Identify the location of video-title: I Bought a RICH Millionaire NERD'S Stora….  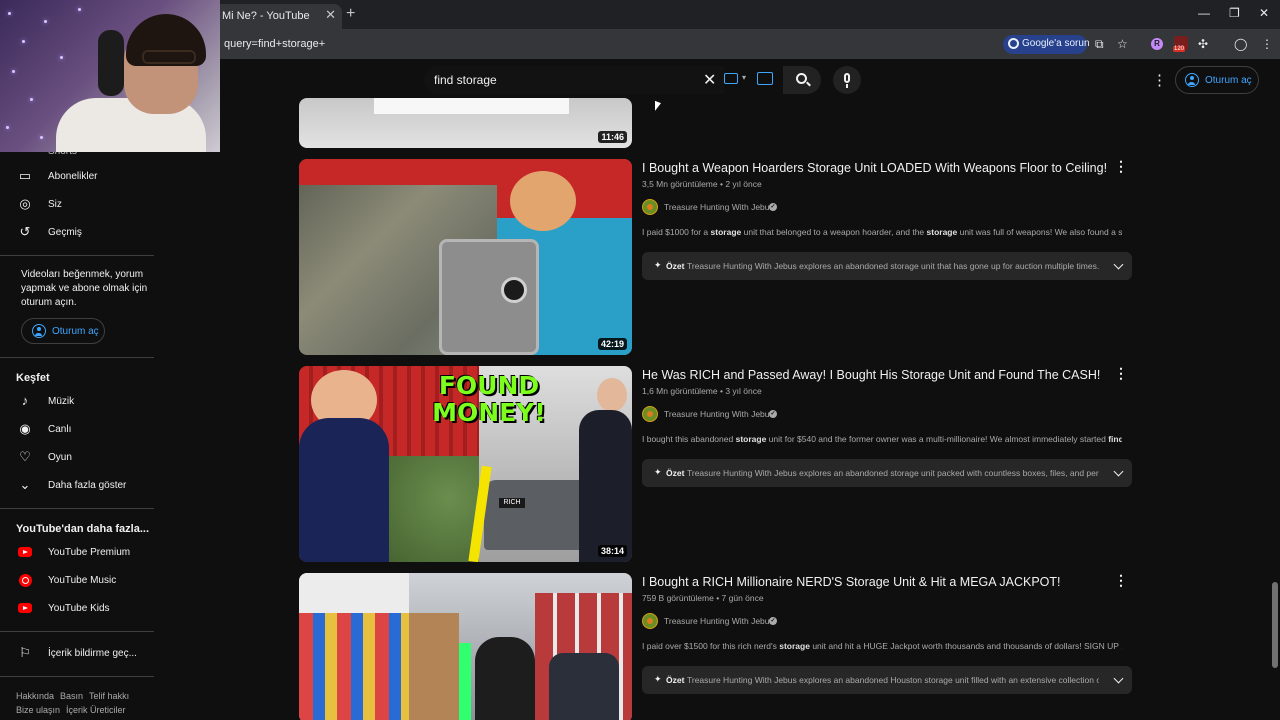
(877, 582).